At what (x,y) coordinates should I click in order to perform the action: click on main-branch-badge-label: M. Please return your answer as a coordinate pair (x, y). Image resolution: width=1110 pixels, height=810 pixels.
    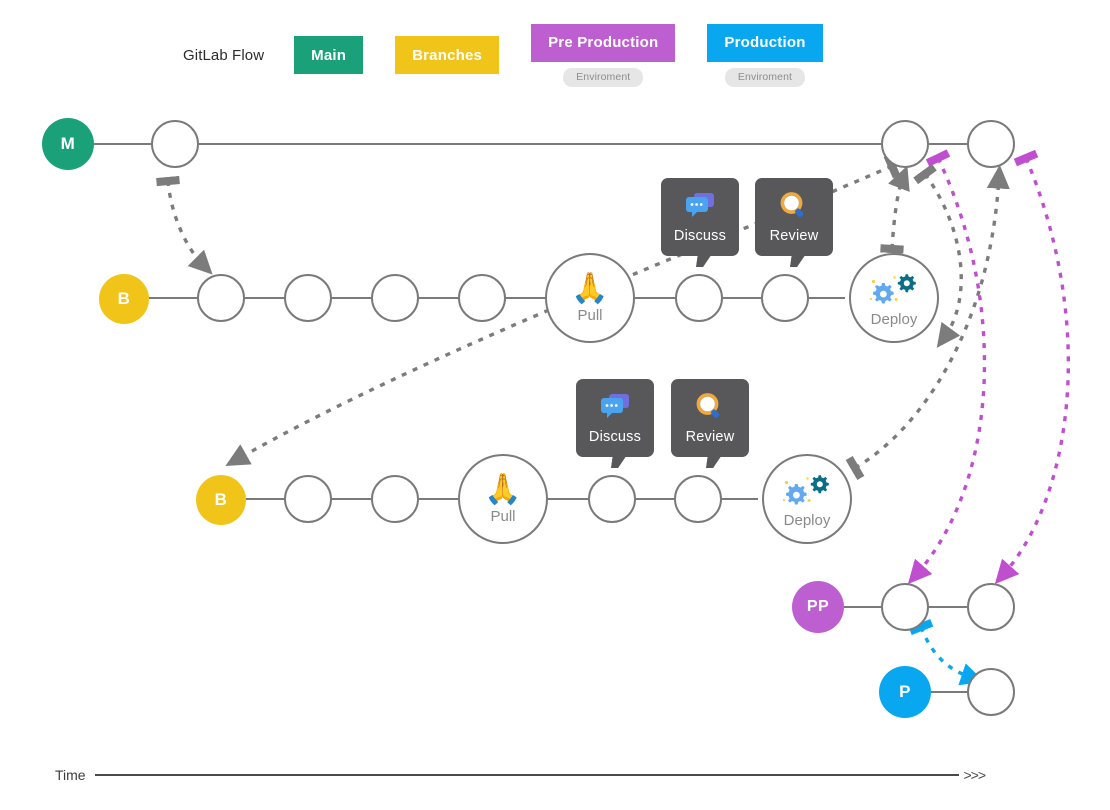
    Looking at the image, I should click on (68, 143).